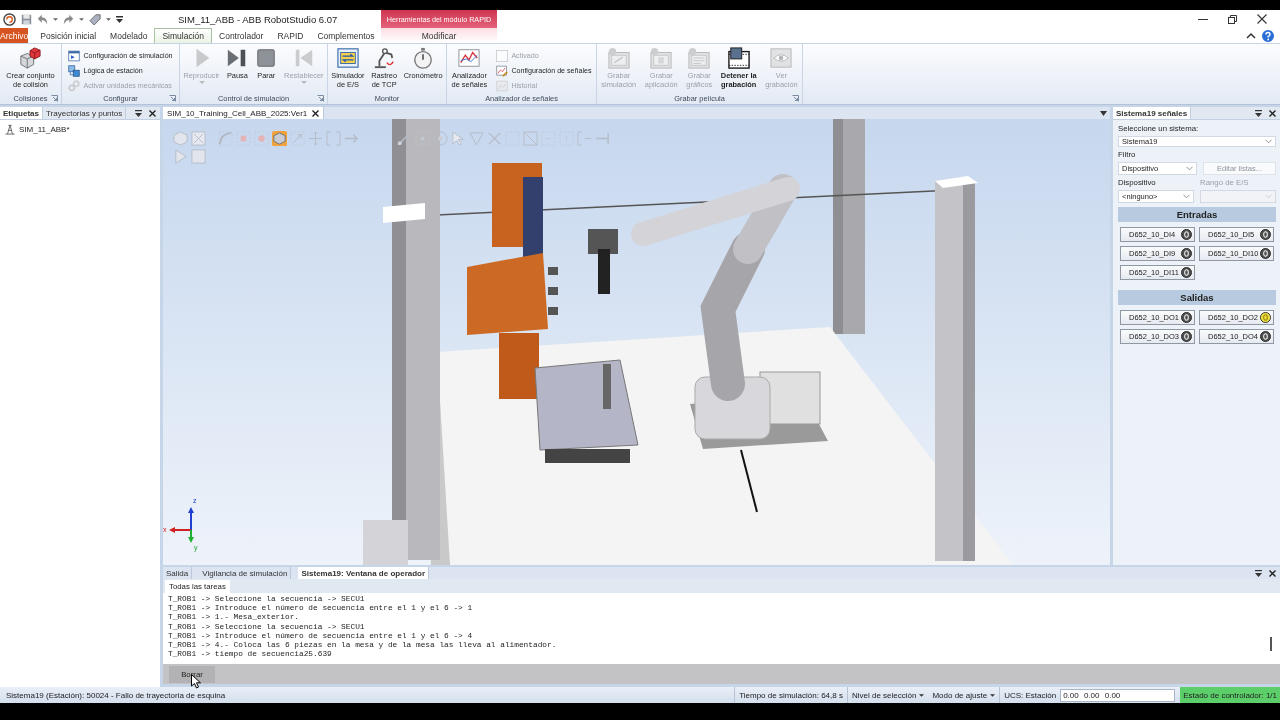 This screenshot has width=1280, height=720. I want to click on selection-level-dropdown: Nivel de selección, so click(887, 695).